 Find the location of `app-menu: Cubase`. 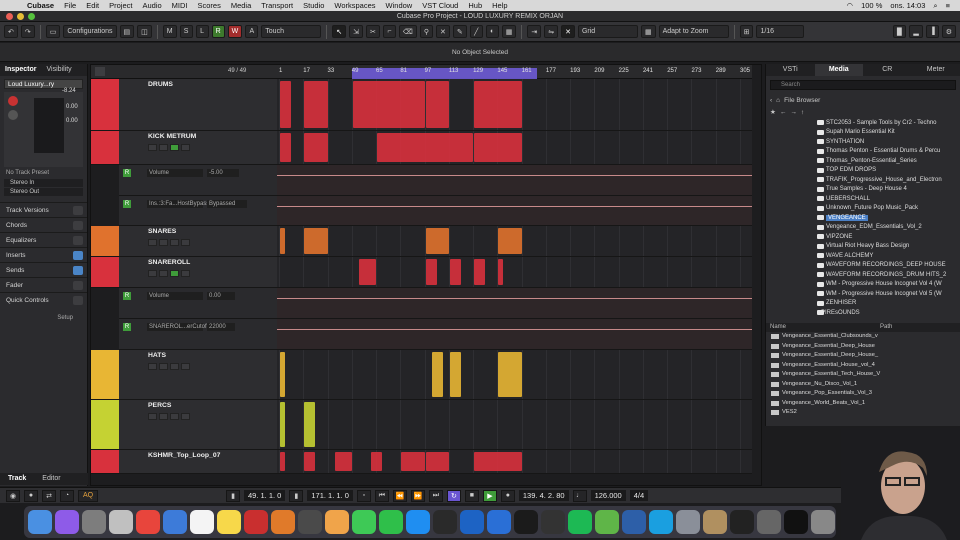

app-menu: Cubase is located at coordinates (40, 5).